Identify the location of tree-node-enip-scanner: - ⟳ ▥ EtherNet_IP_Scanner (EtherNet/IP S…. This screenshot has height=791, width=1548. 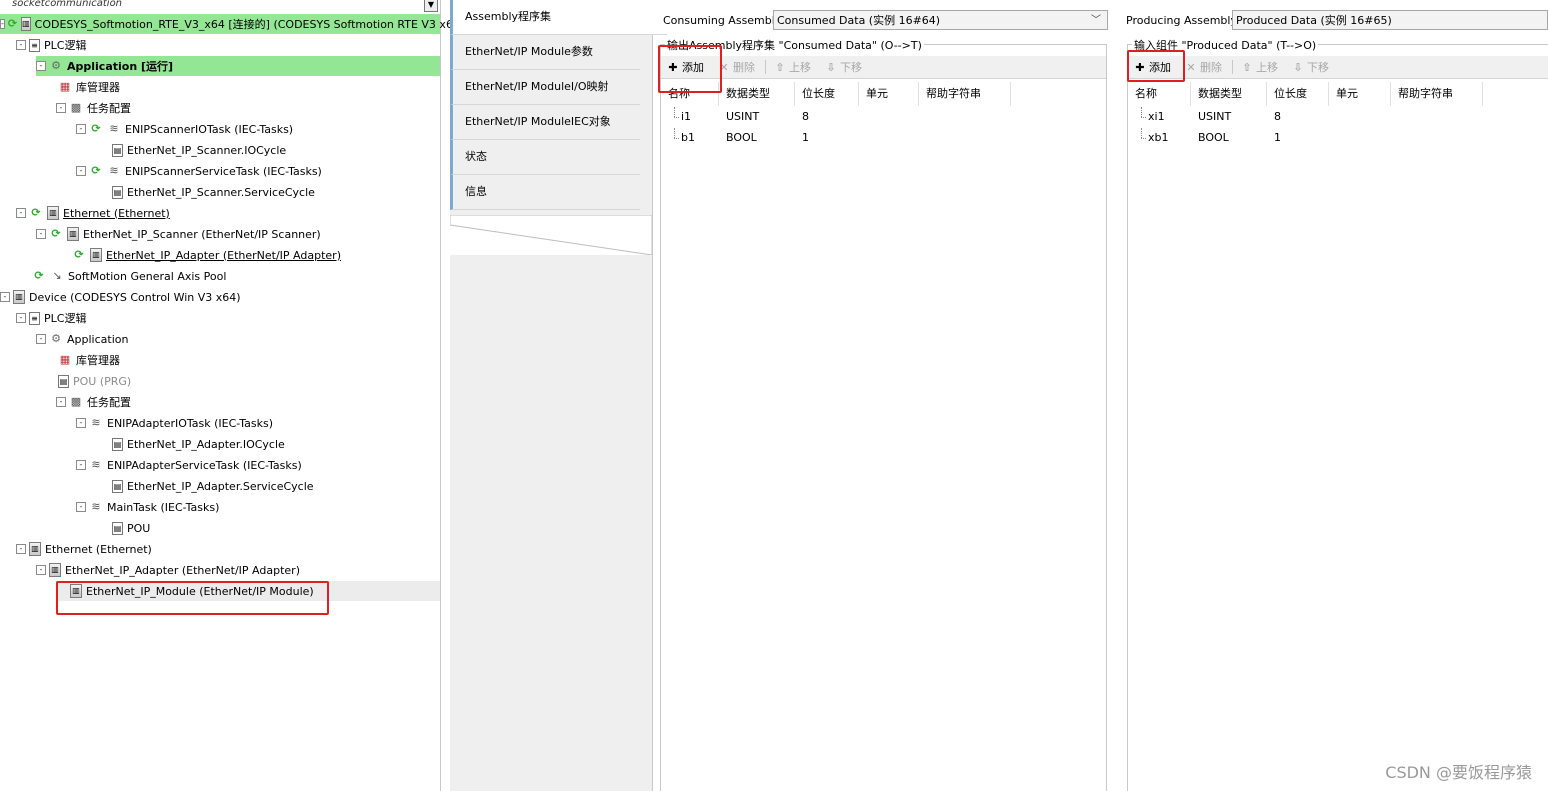
(178, 234).